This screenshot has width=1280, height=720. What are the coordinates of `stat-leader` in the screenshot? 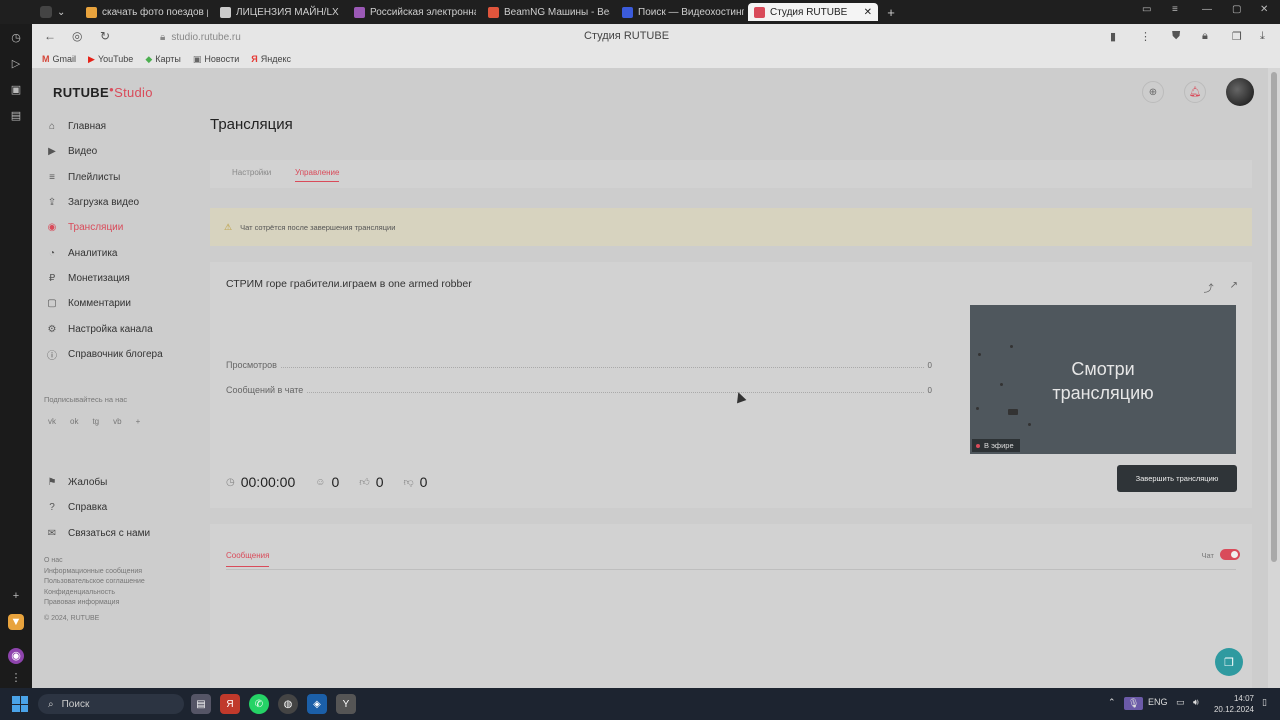 It's located at (615, 390).